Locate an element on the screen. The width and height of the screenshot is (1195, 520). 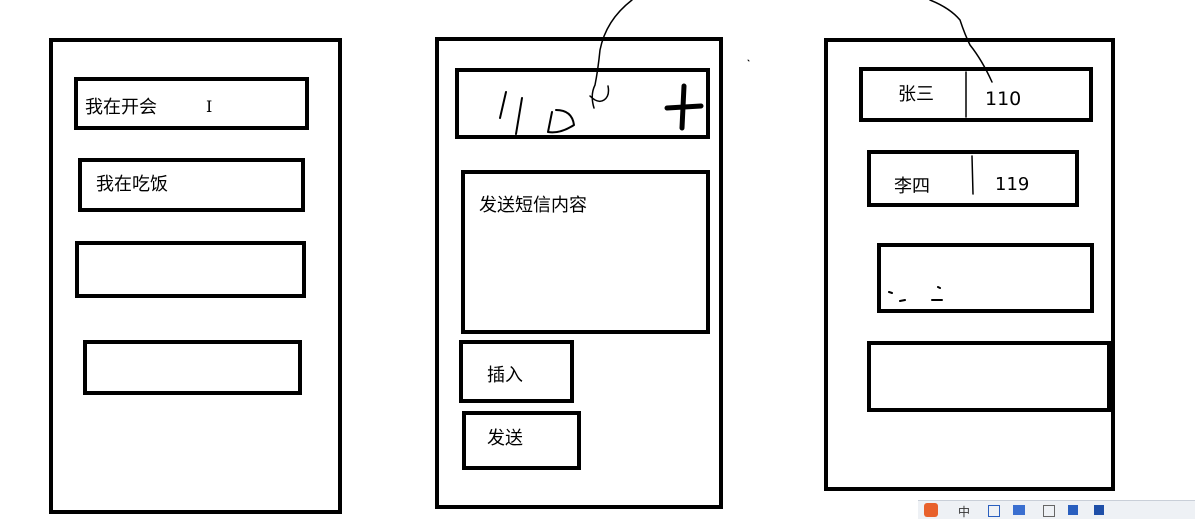
message-content-text: 发送短信内容 is located at coordinates (533, 205).